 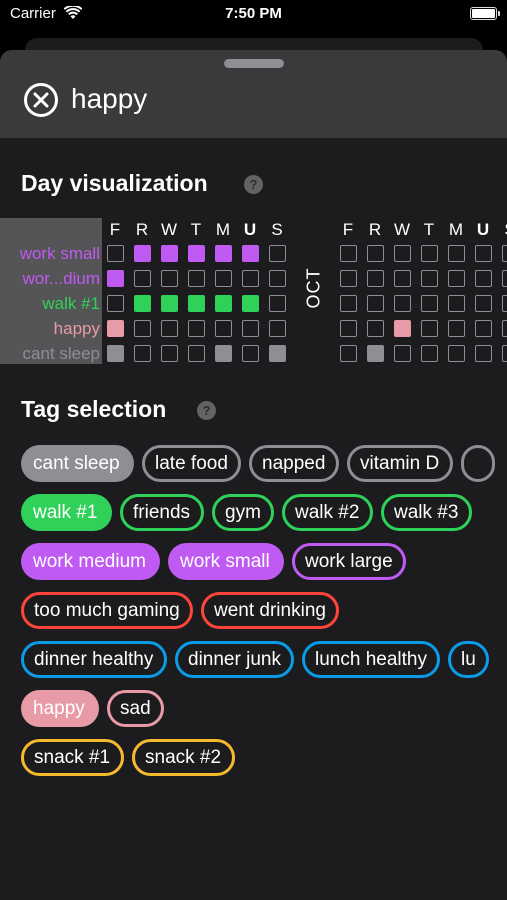 What do you see at coordinates (243, 512) in the screenshot?
I see `tag-chip: gym` at bounding box center [243, 512].